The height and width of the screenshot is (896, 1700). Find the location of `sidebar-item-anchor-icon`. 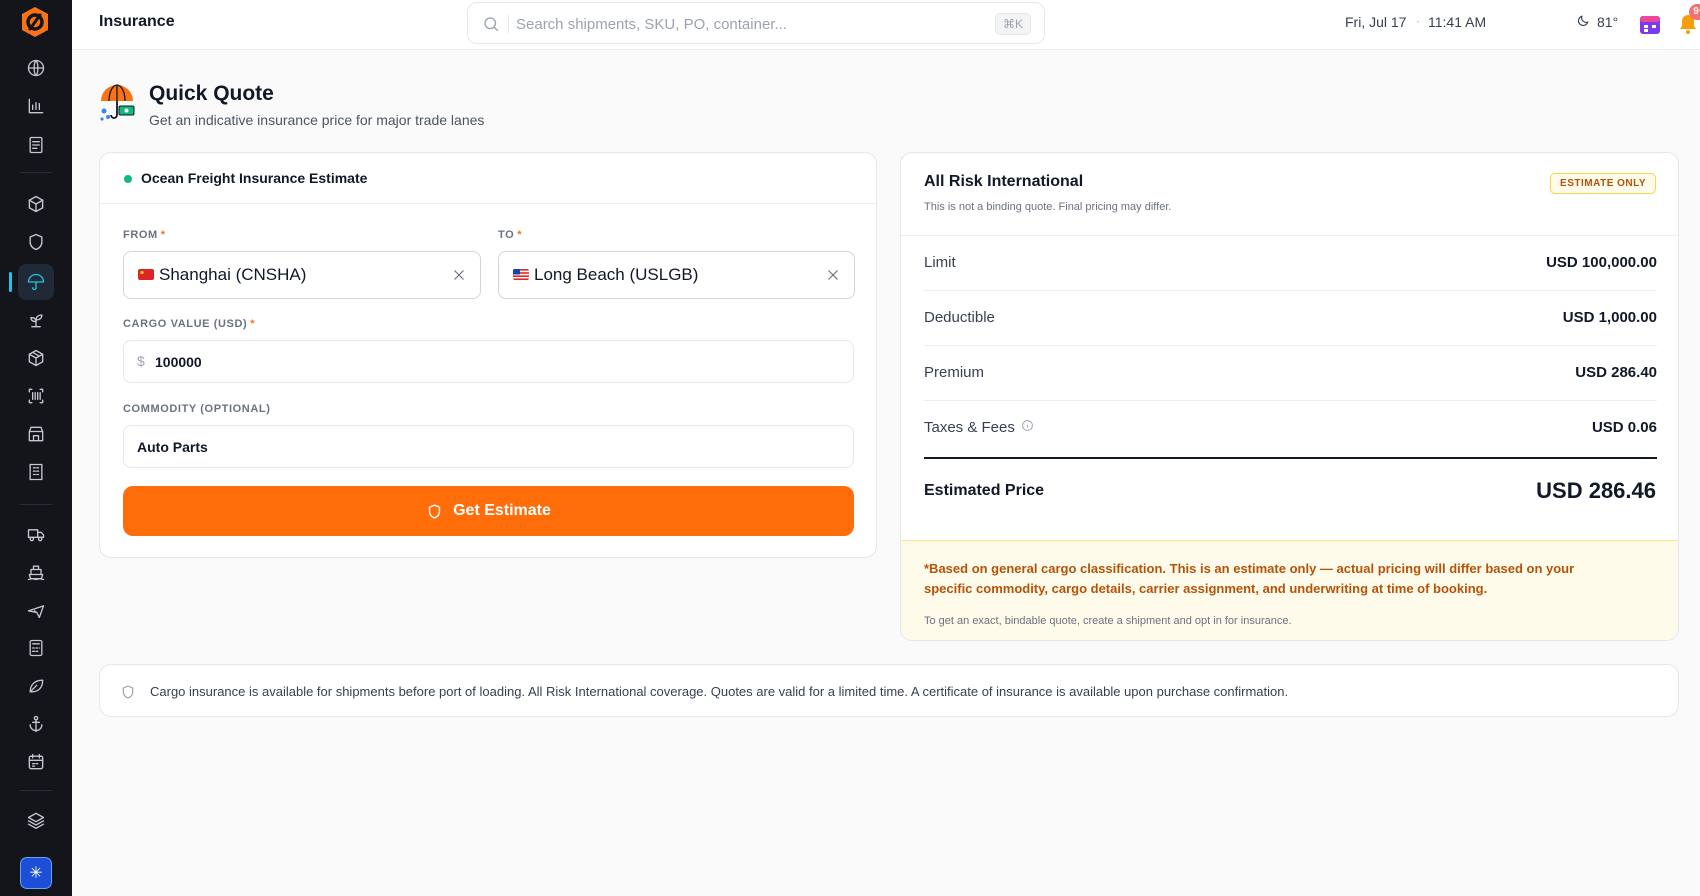

sidebar-item-anchor-icon is located at coordinates (36, 724).